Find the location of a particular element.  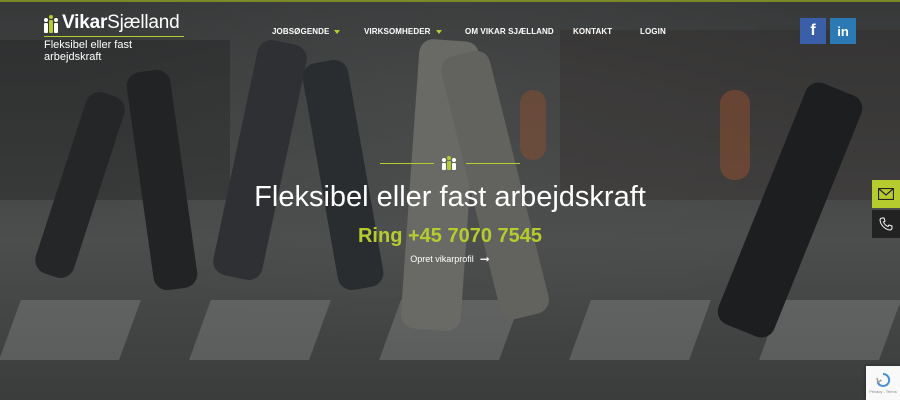

nav-item-jobsogende: JOBSØGENDE is located at coordinates (306, 31).